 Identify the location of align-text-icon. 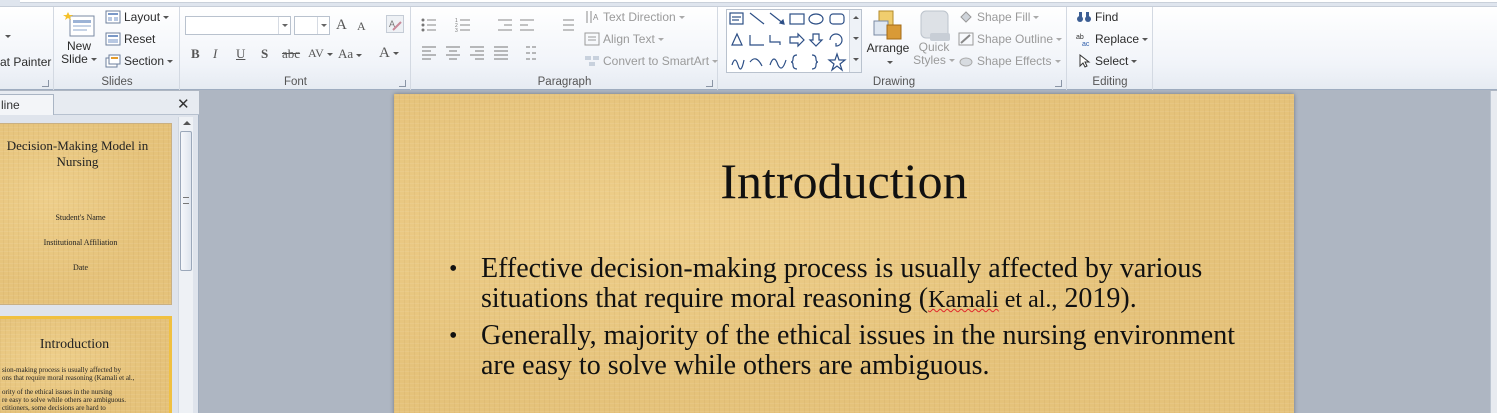
(592, 39).